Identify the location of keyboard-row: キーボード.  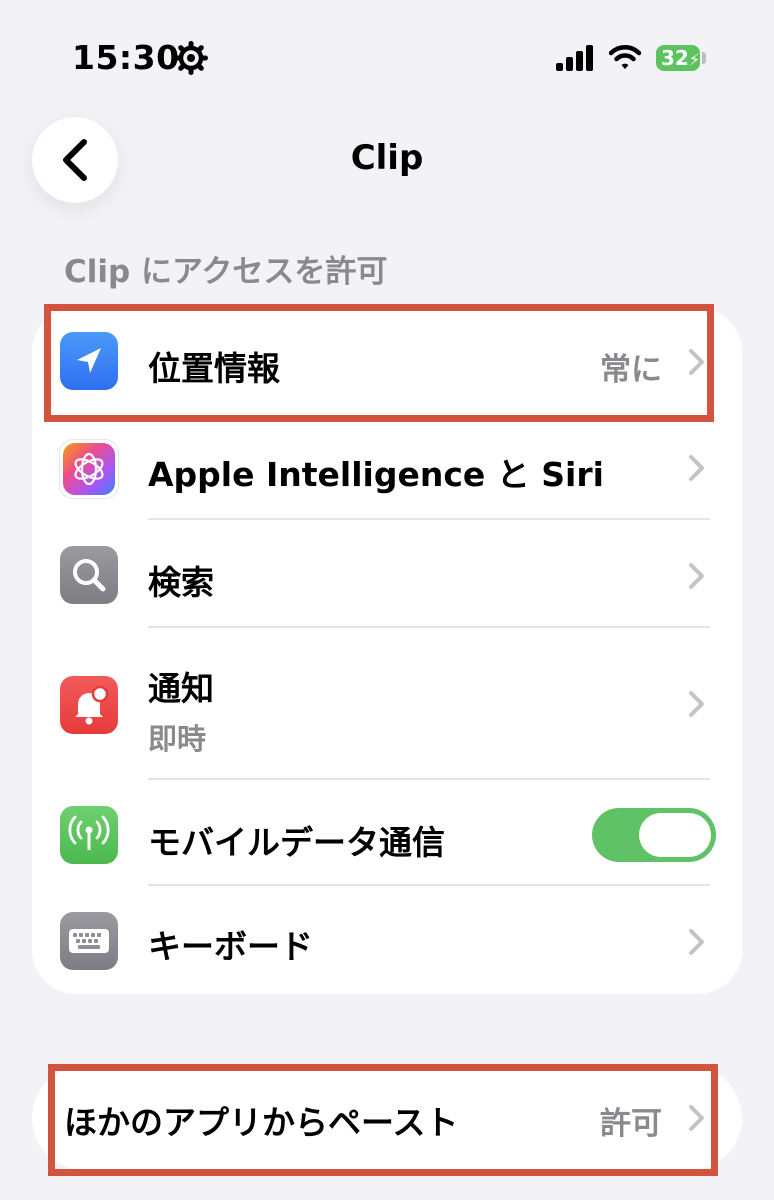
(387, 940).